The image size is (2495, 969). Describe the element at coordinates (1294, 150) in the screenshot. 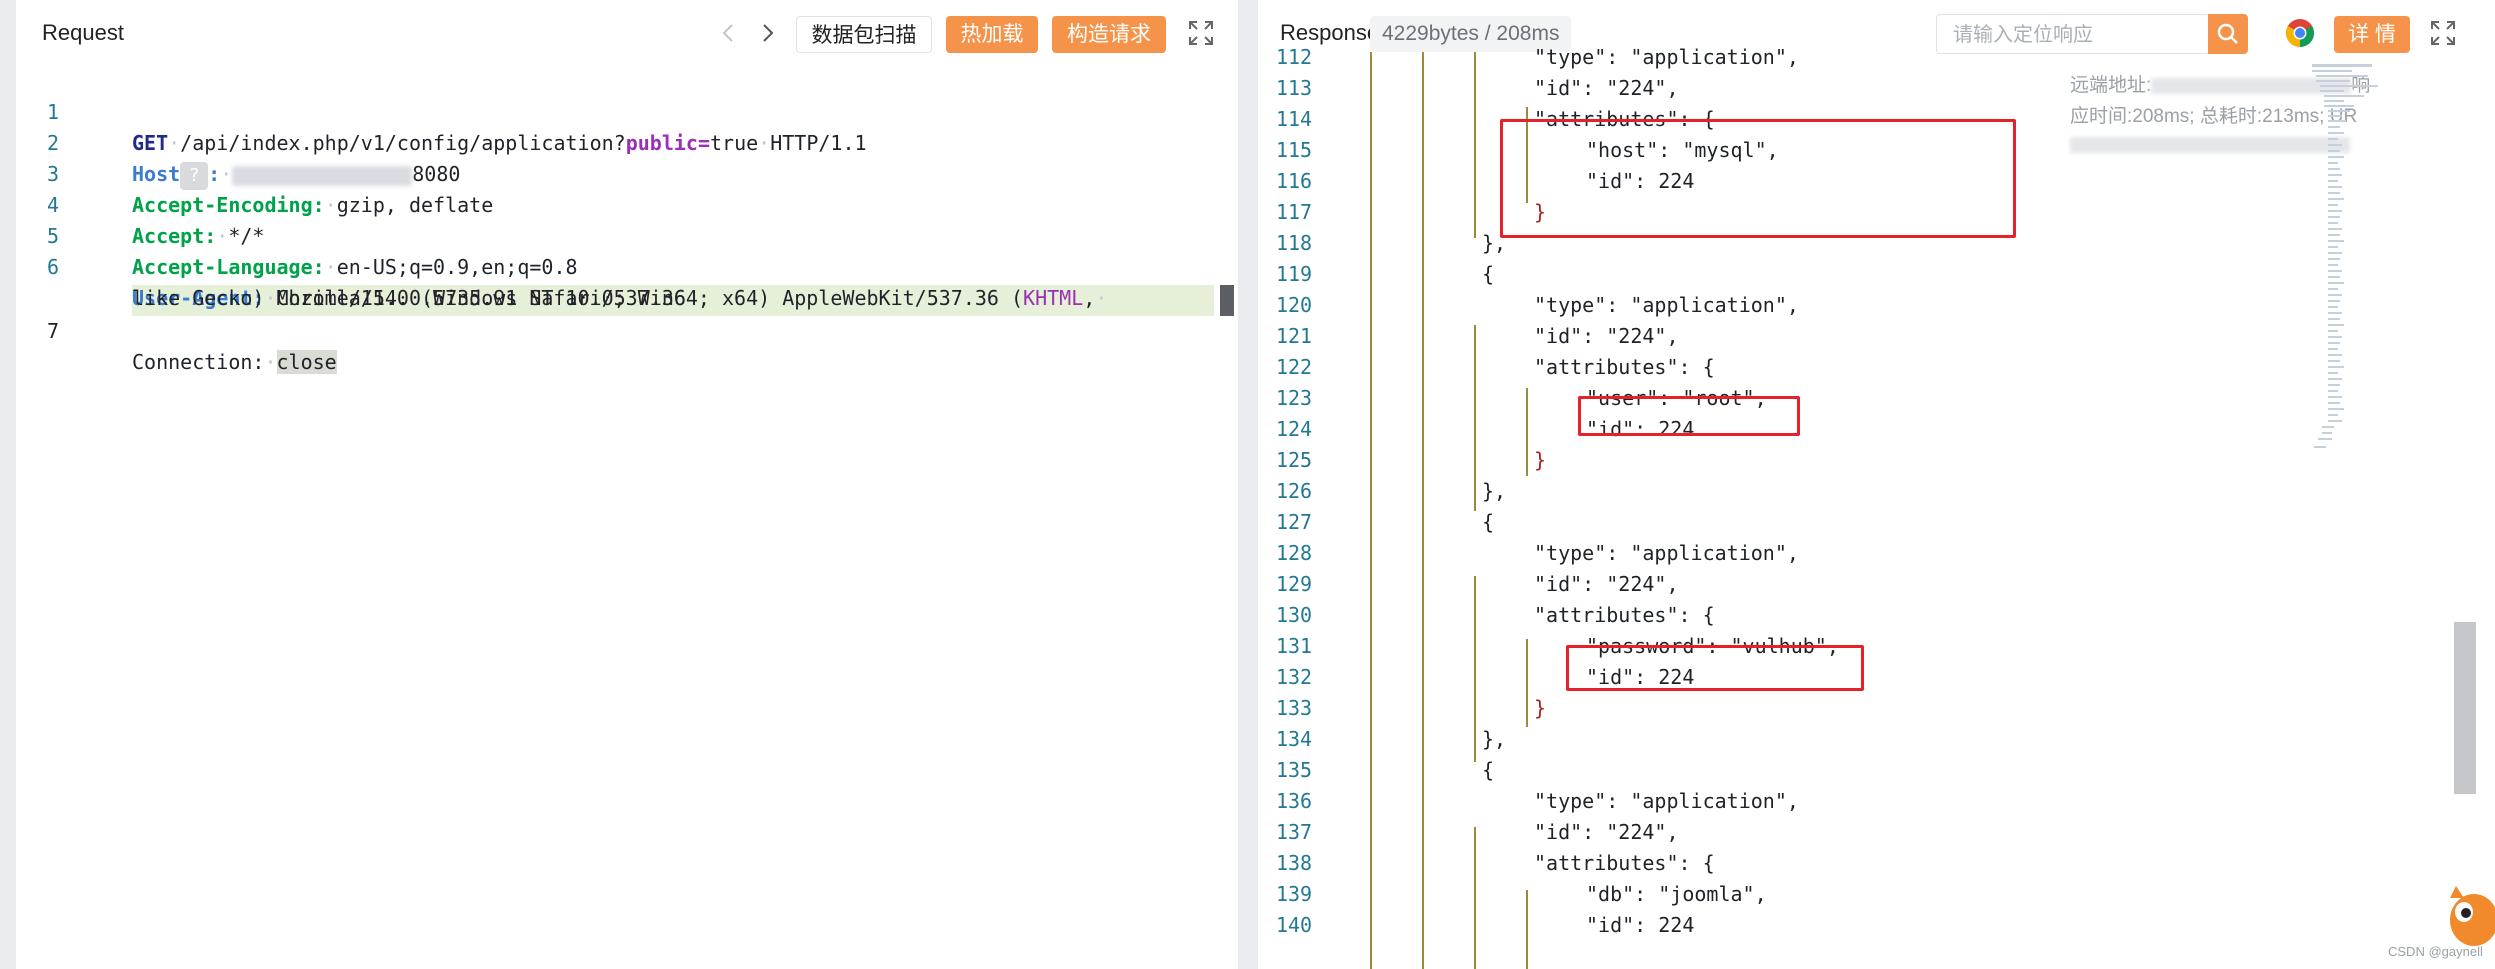

I see `line-number: 115` at that location.